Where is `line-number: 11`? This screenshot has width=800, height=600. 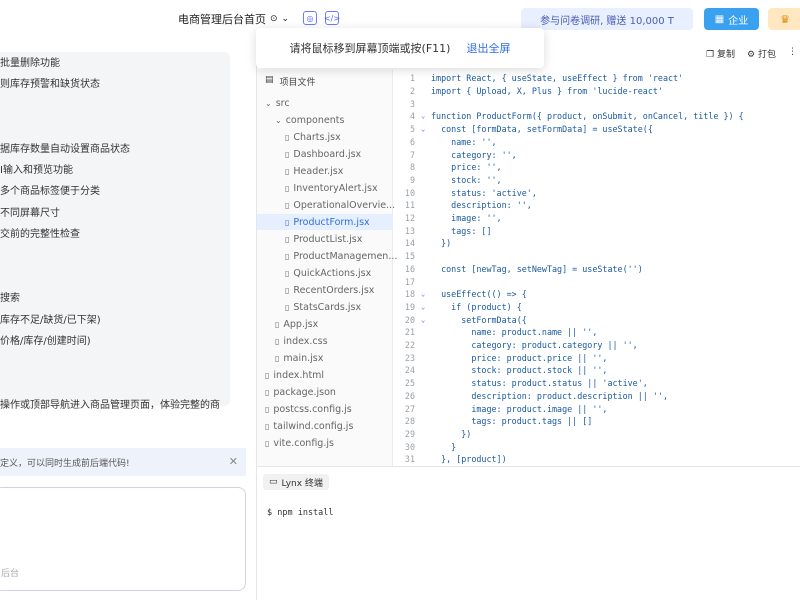 line-number: 11 is located at coordinates (409, 205).